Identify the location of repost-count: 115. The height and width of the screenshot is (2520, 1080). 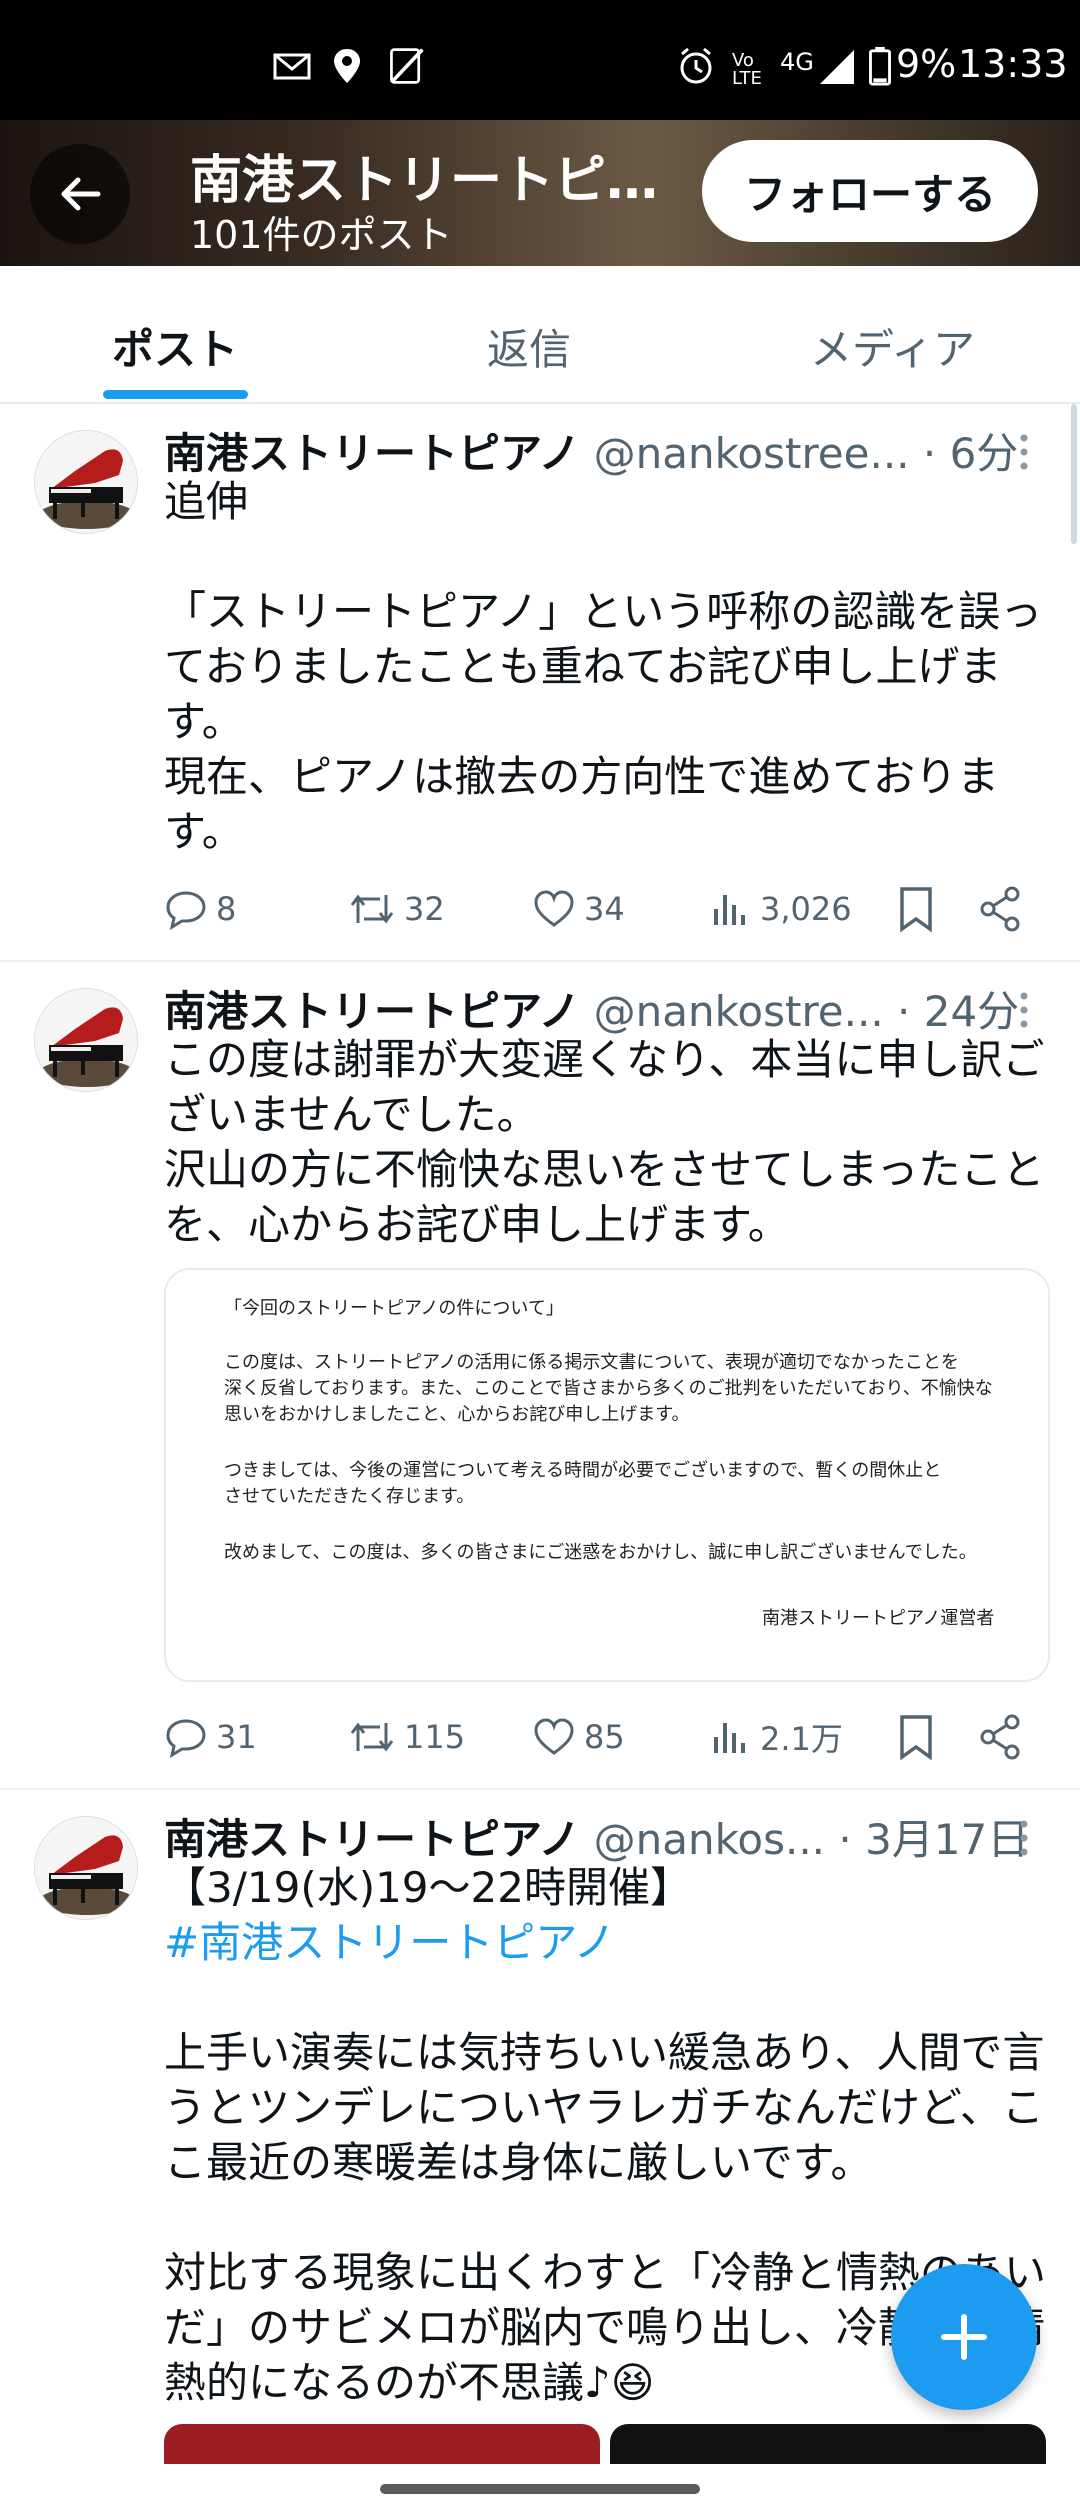
(435, 1737).